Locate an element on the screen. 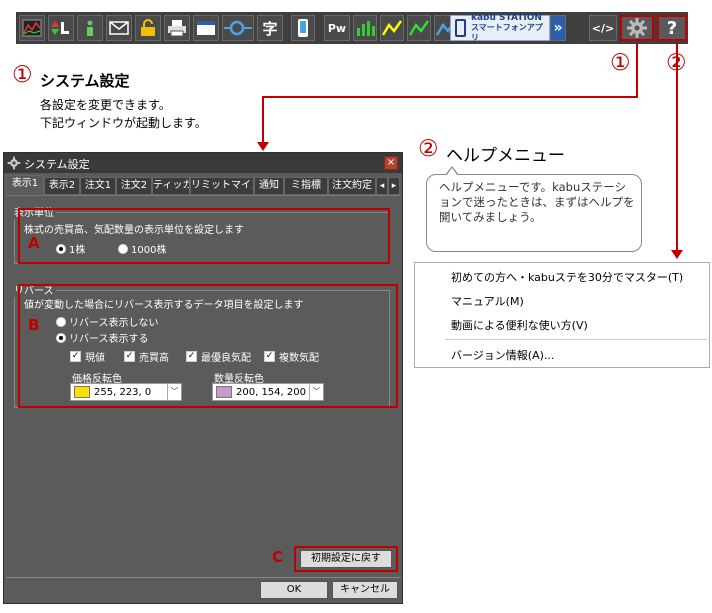 This screenshot has height=613, width=712. menu-item-getting-started: 初めての方へ・kabuステを30分でマスター(T) is located at coordinates (567, 277).